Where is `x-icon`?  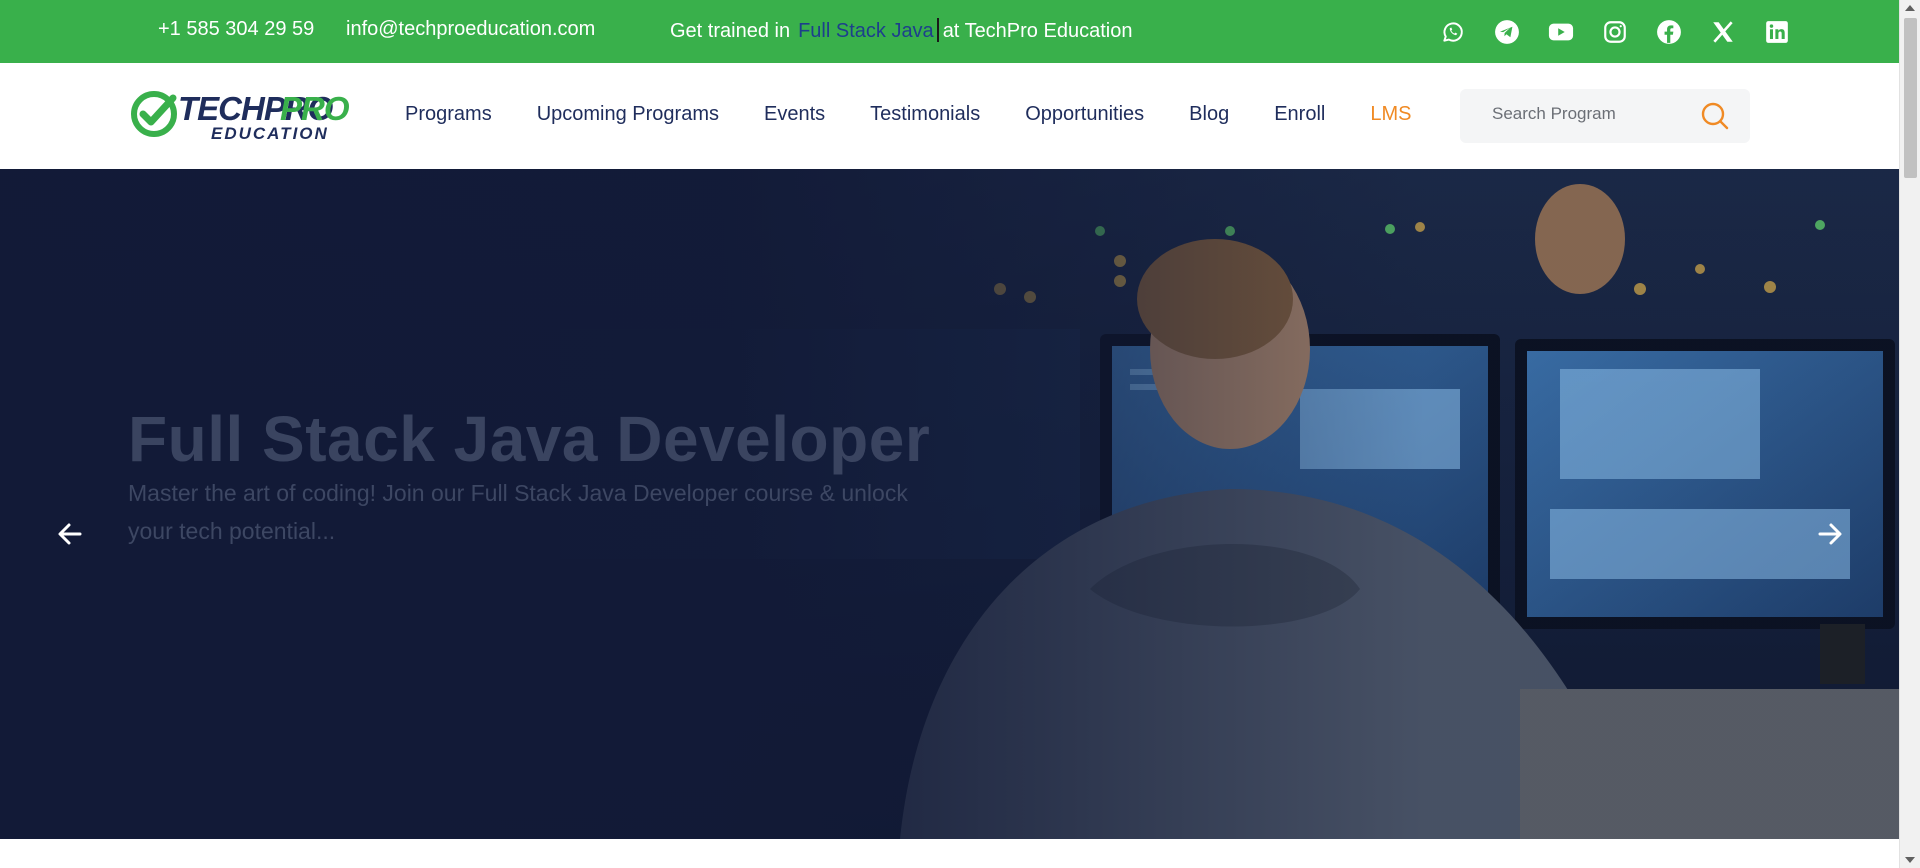 x-icon is located at coordinates (1723, 32).